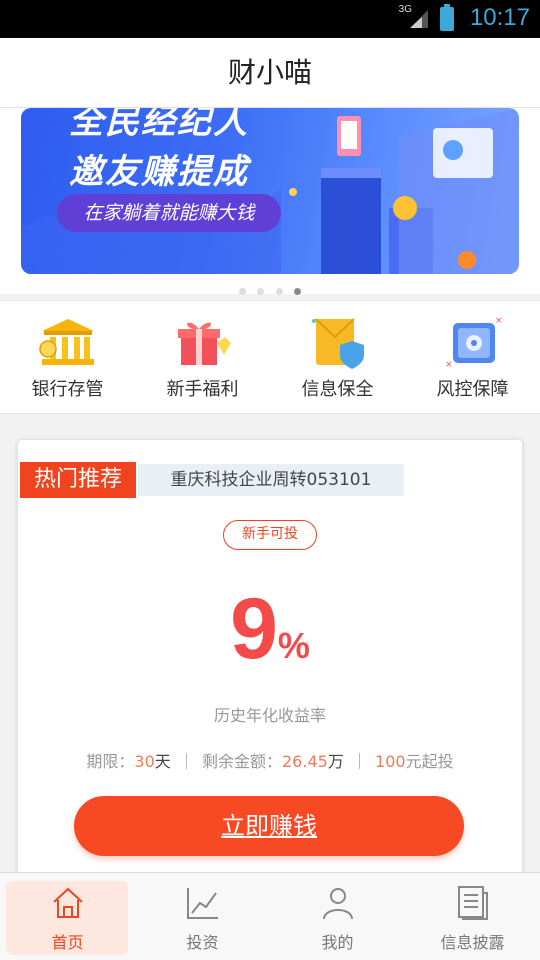 Image resolution: width=540 pixels, height=960 pixels. I want to click on invest-now-button: 立即赚钱, so click(269, 826).